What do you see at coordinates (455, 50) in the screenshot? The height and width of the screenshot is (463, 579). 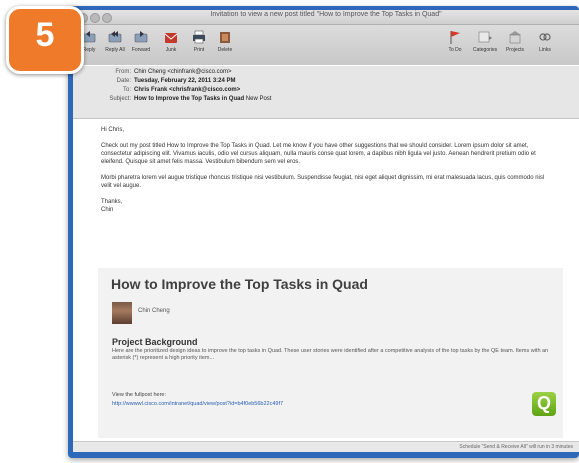 I see `todo-label: To Do` at bounding box center [455, 50].